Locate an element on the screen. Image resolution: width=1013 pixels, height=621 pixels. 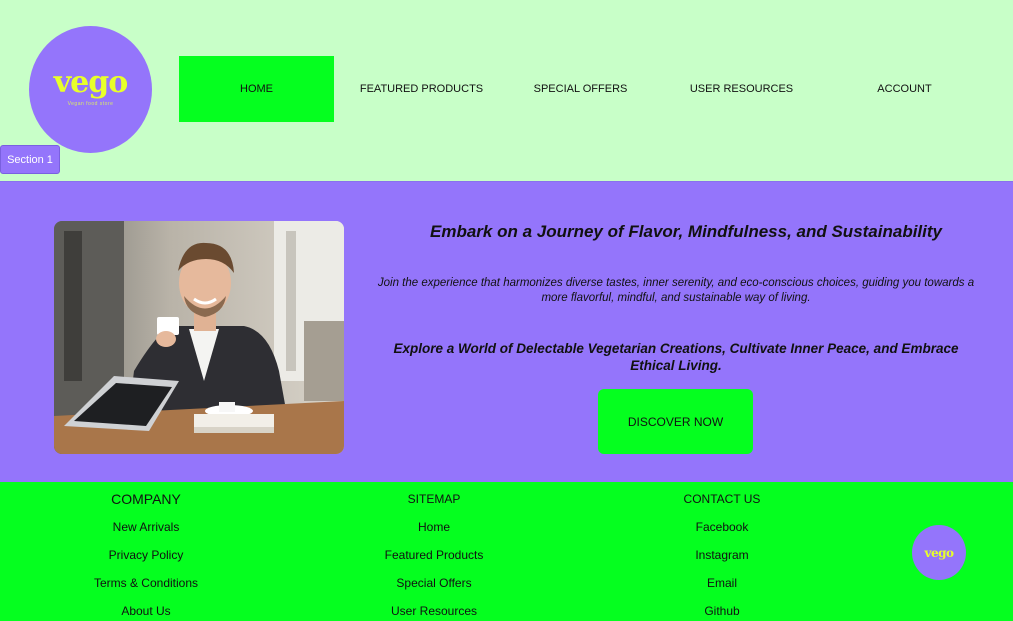
footer-contact-heading: CONTACT US is located at coordinates (722, 499).